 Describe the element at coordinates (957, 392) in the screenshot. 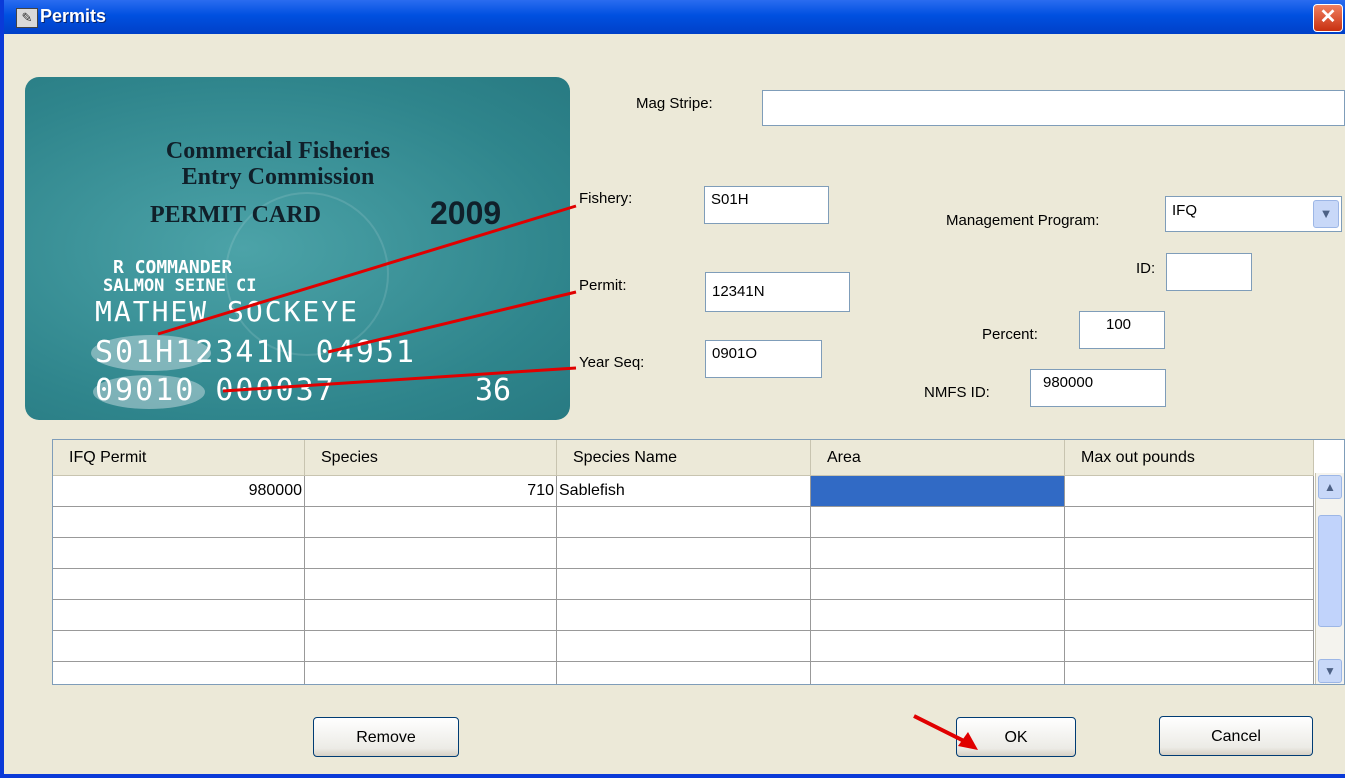

I see `nmfs-id-label: NMFS ID:` at that location.